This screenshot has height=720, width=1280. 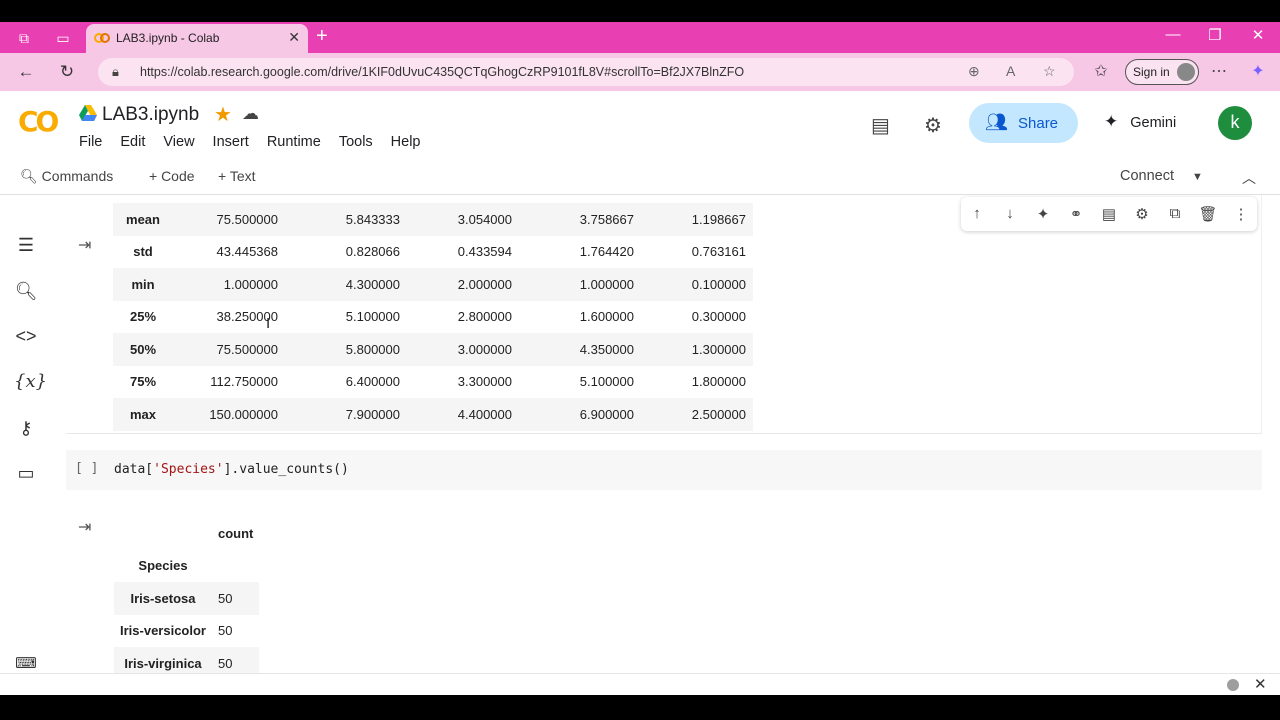 What do you see at coordinates (143, 284) in the screenshot?
I see `row-index: min` at bounding box center [143, 284].